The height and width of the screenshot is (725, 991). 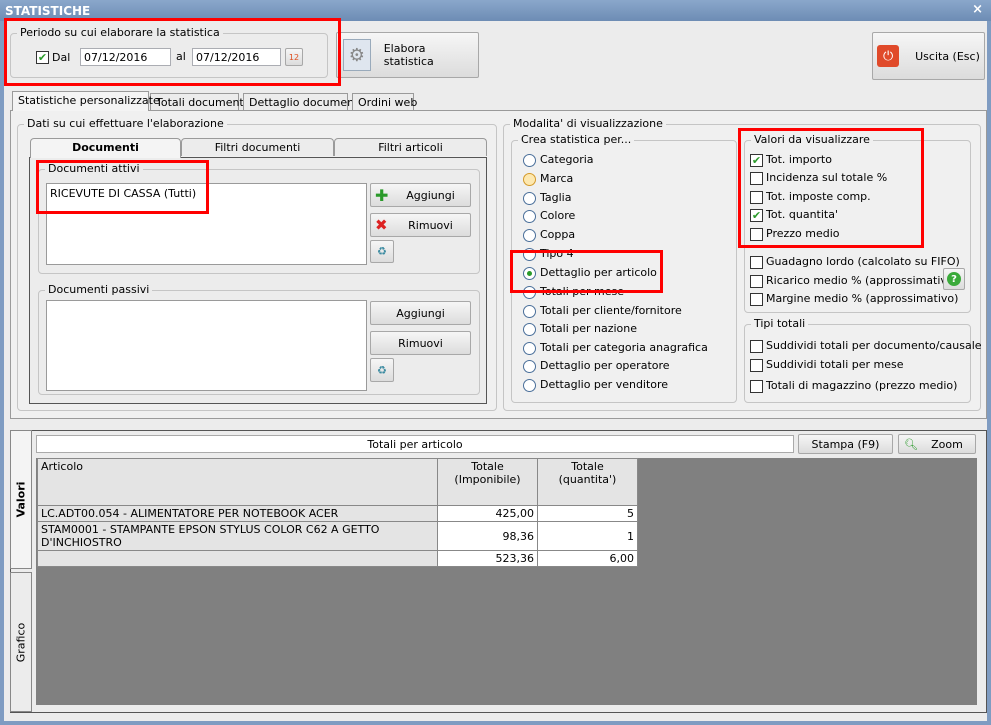 I want to click on cell-imponibile: 425,00, so click(x=487, y=513).